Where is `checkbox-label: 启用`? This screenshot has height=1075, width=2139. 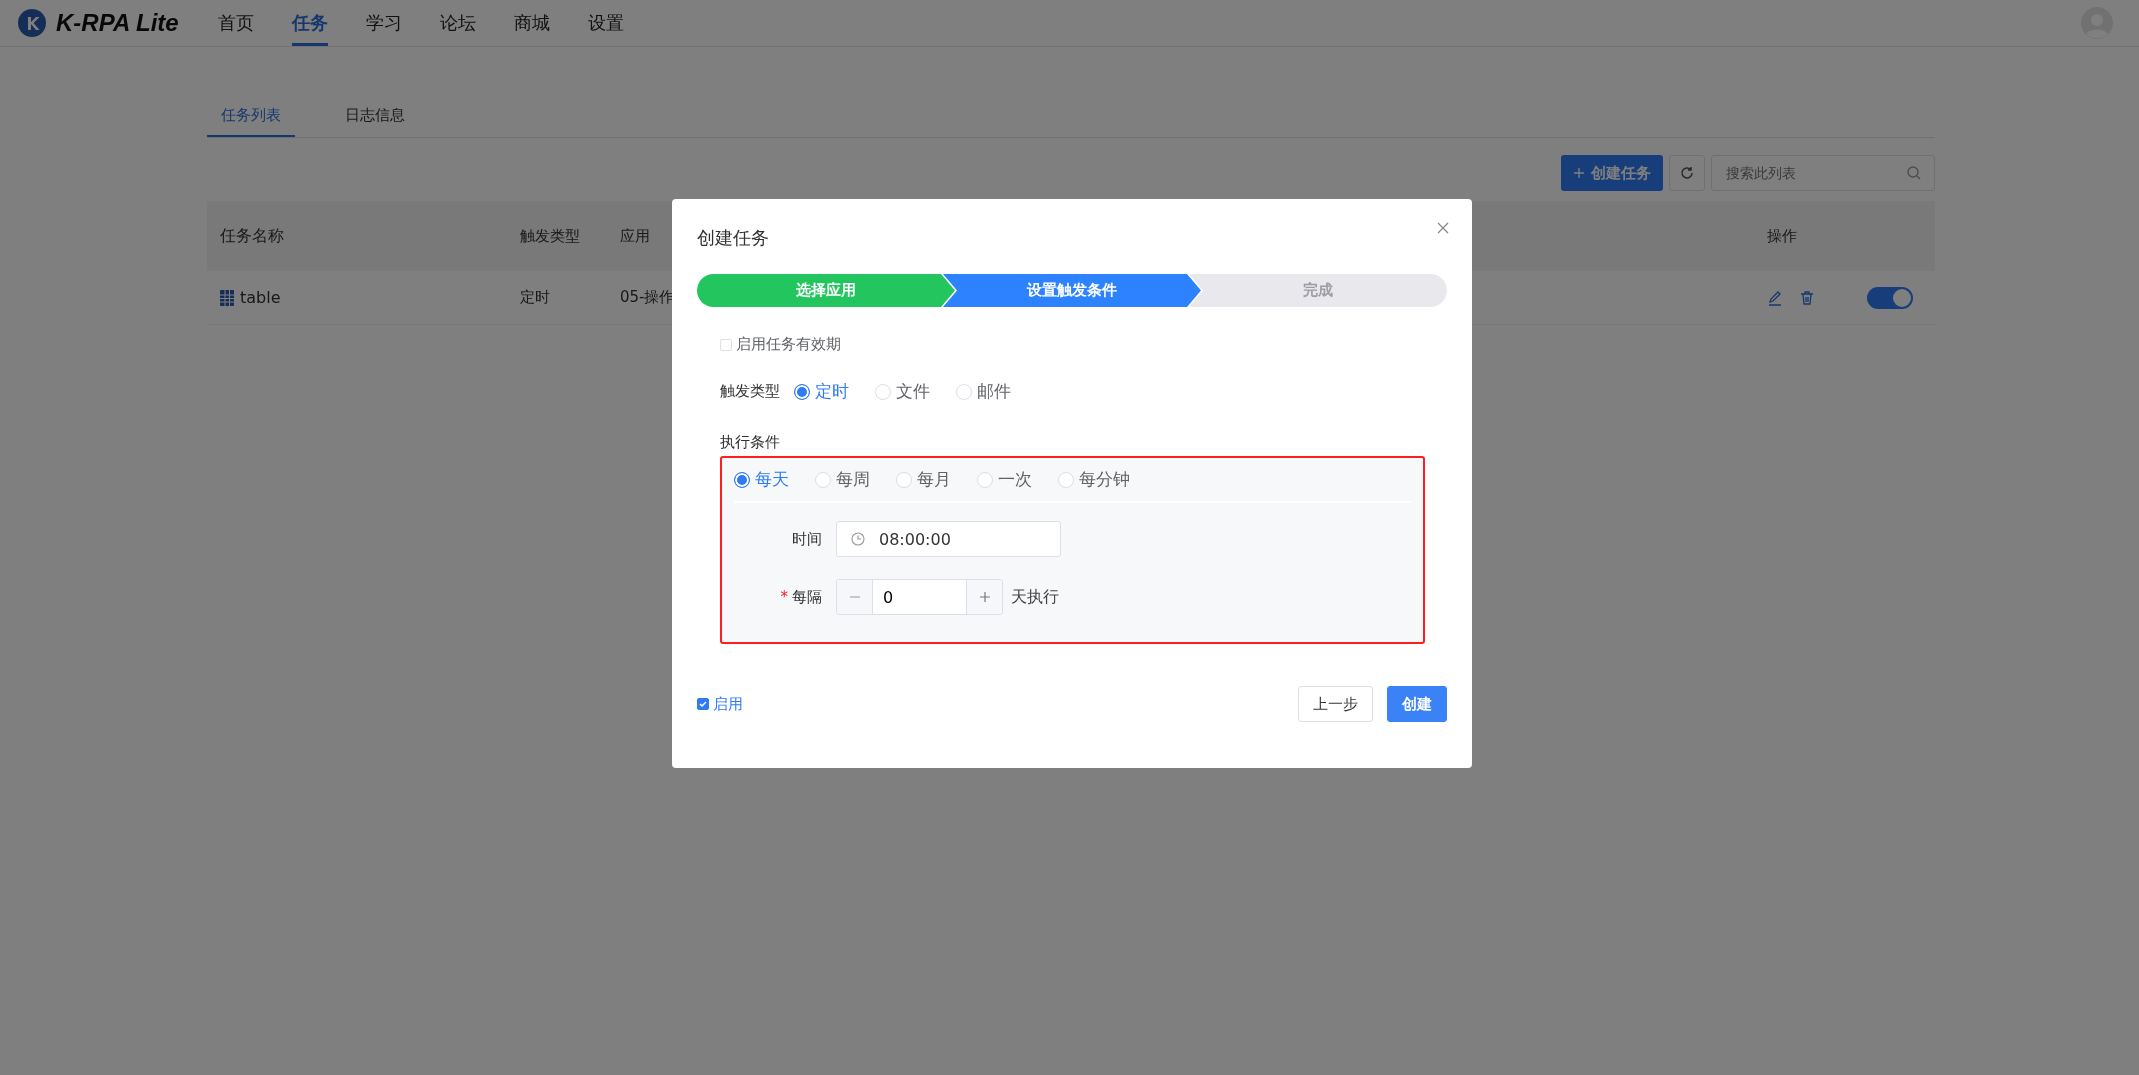 checkbox-label: 启用 is located at coordinates (728, 704).